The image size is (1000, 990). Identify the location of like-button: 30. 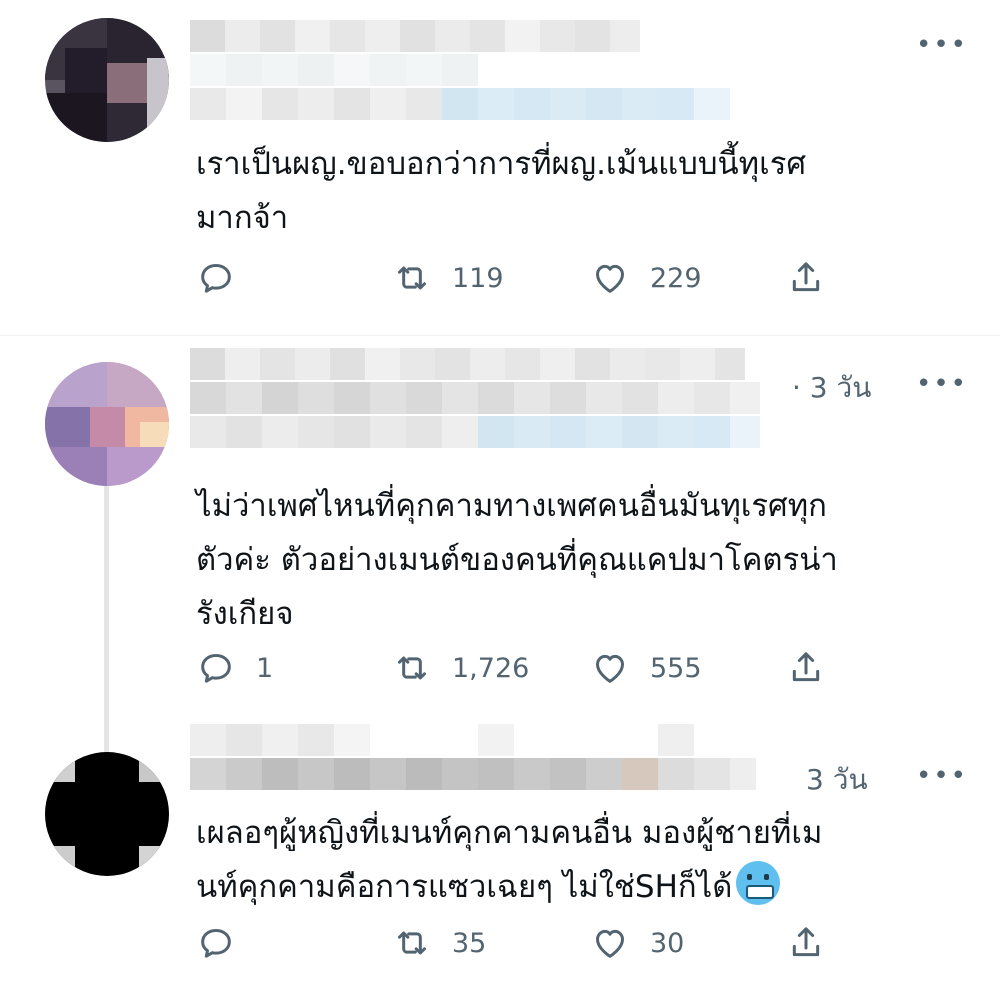
(637, 943).